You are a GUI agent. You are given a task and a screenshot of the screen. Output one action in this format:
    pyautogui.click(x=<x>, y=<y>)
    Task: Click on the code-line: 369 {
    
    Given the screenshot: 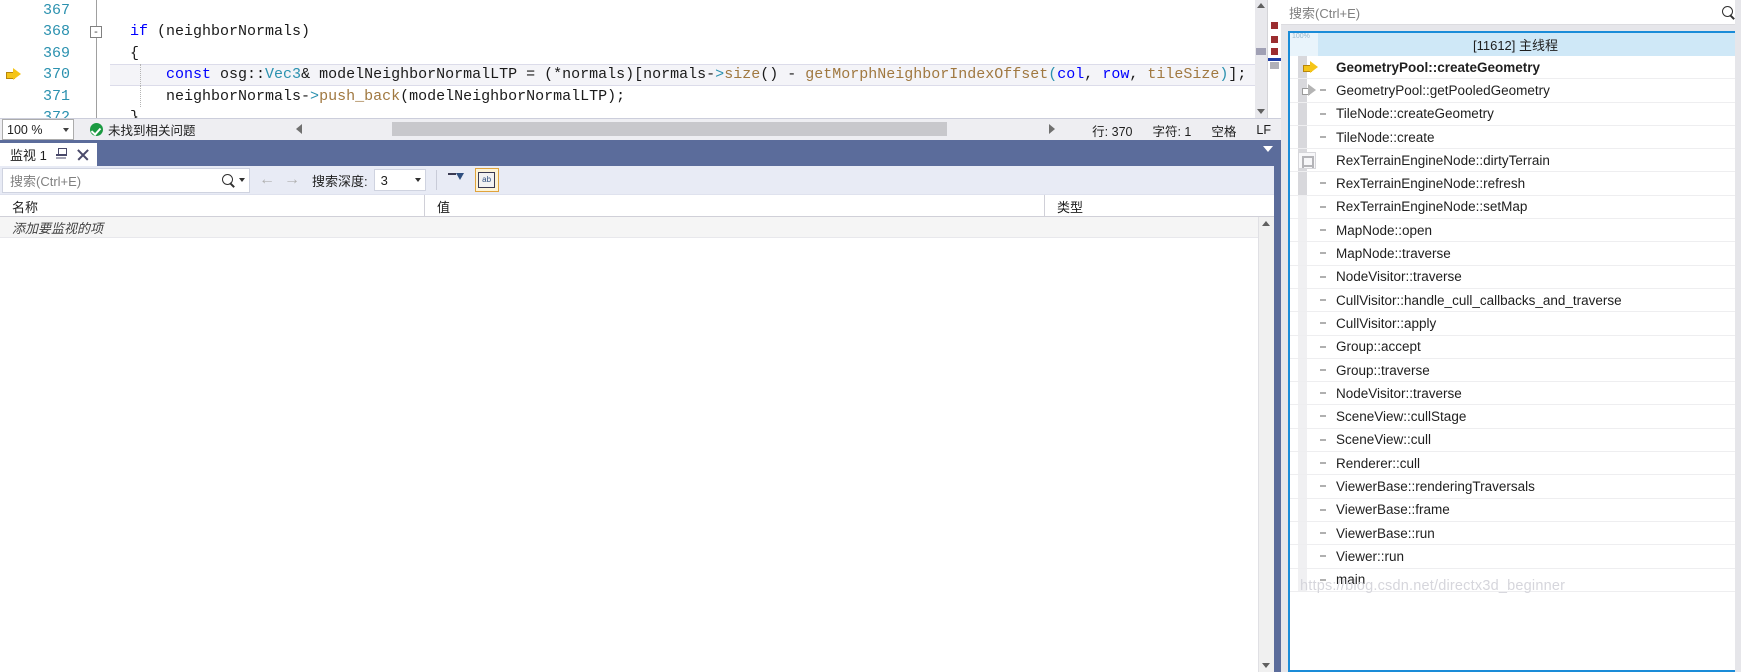 What is the action you would take?
    pyautogui.click(x=627, y=53)
    